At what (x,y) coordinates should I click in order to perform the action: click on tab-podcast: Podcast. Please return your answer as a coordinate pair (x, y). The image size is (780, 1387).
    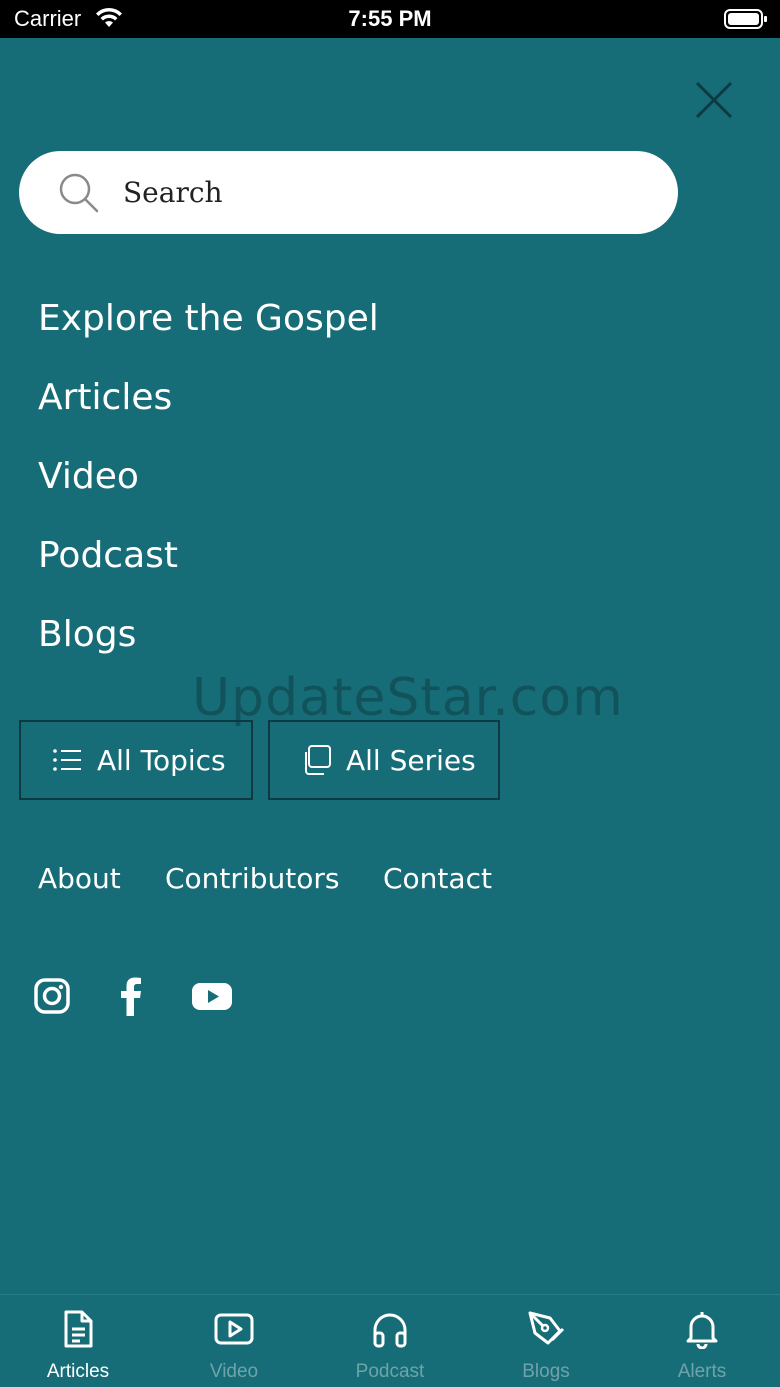
    Looking at the image, I should click on (390, 1341).